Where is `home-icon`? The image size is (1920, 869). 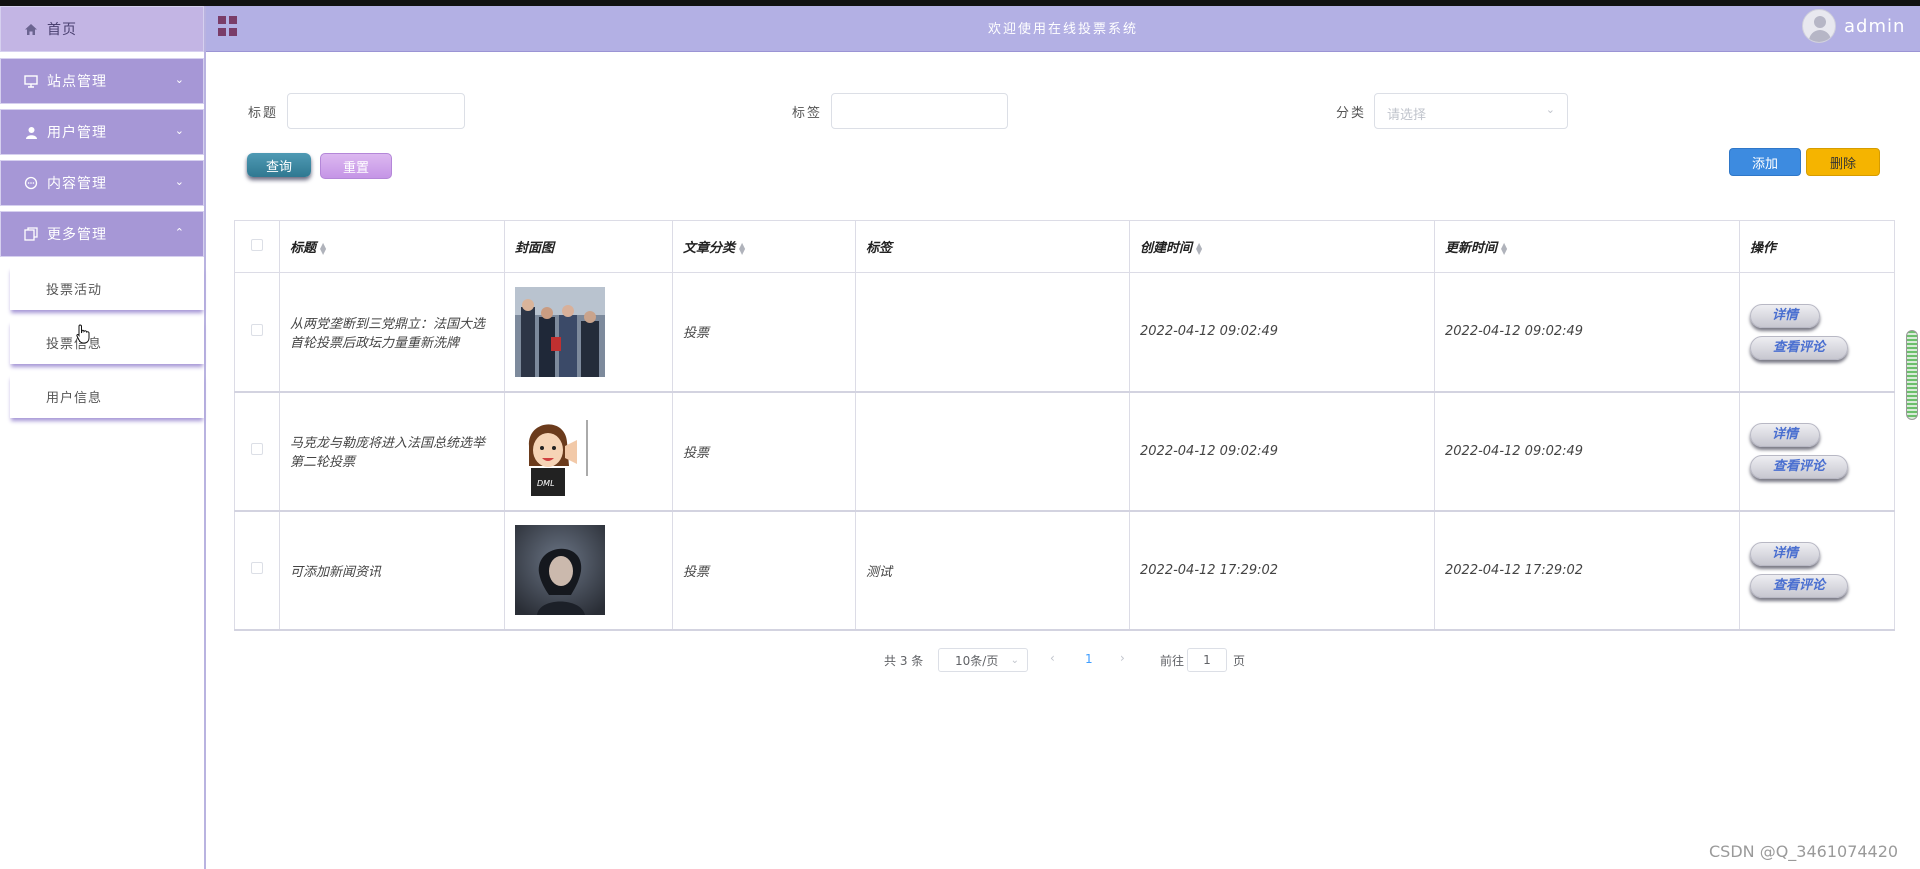
home-icon is located at coordinates (31, 29).